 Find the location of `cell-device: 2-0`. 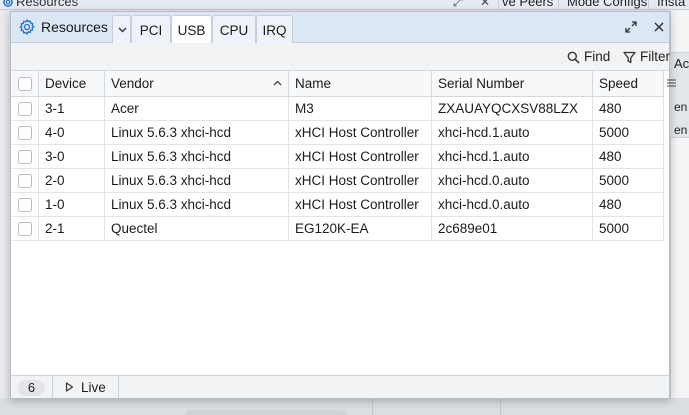

cell-device: 2-0 is located at coordinates (72, 180).